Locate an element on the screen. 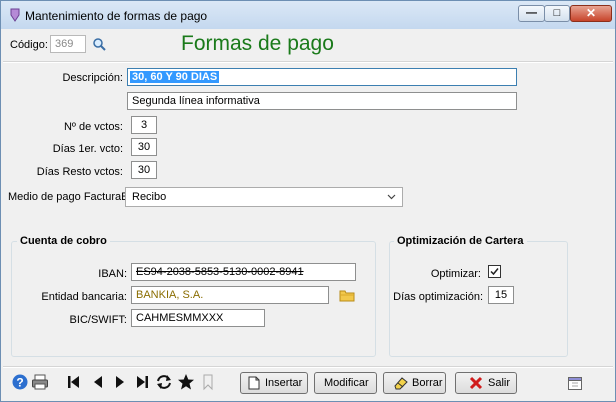 This screenshot has width=616, height=402. descripcion-label: Descripción: is located at coordinates (92, 78).